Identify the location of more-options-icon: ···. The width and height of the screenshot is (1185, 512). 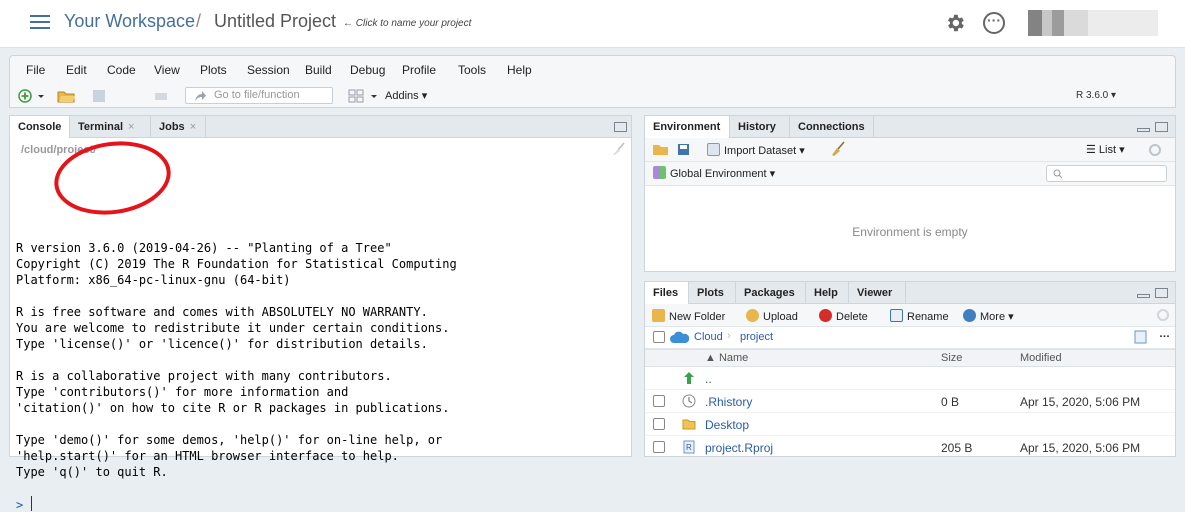
(994, 23).